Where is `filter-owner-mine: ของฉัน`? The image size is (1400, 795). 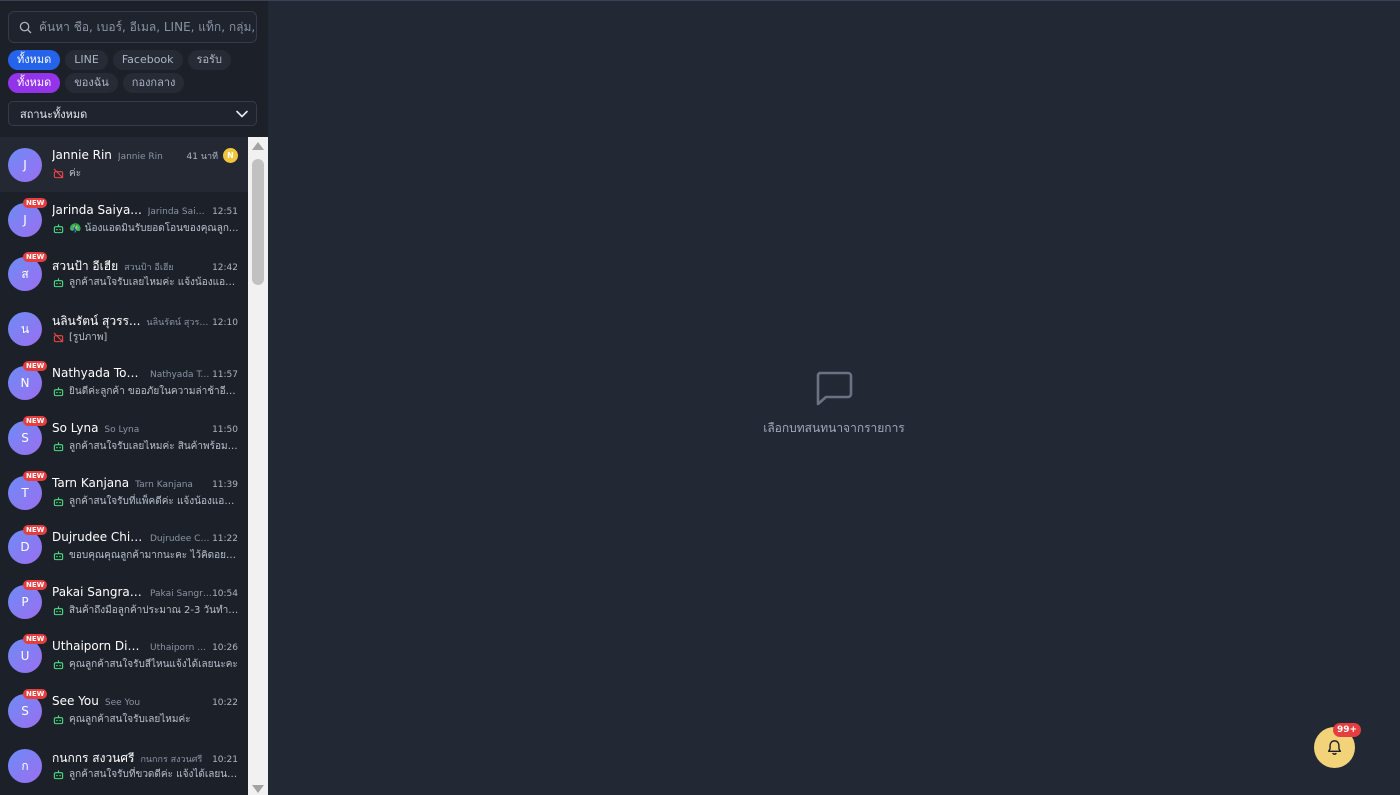
filter-owner-mine: ของฉัน is located at coordinates (91, 83).